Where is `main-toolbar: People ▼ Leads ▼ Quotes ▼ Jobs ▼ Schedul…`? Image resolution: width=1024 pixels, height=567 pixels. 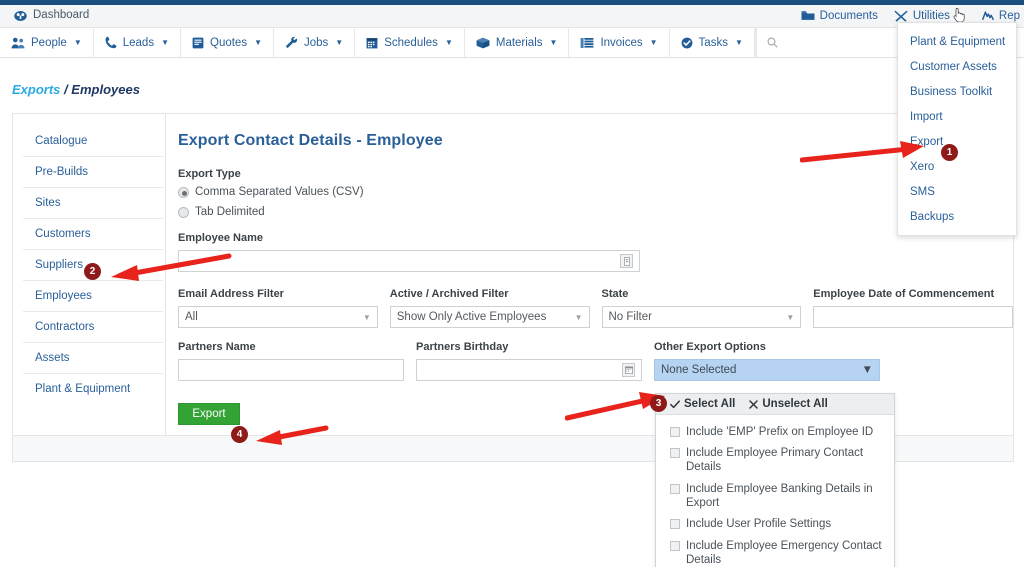
main-toolbar: People ▼ Leads ▼ Quotes ▼ Jobs ▼ Schedul… is located at coordinates (512, 43).